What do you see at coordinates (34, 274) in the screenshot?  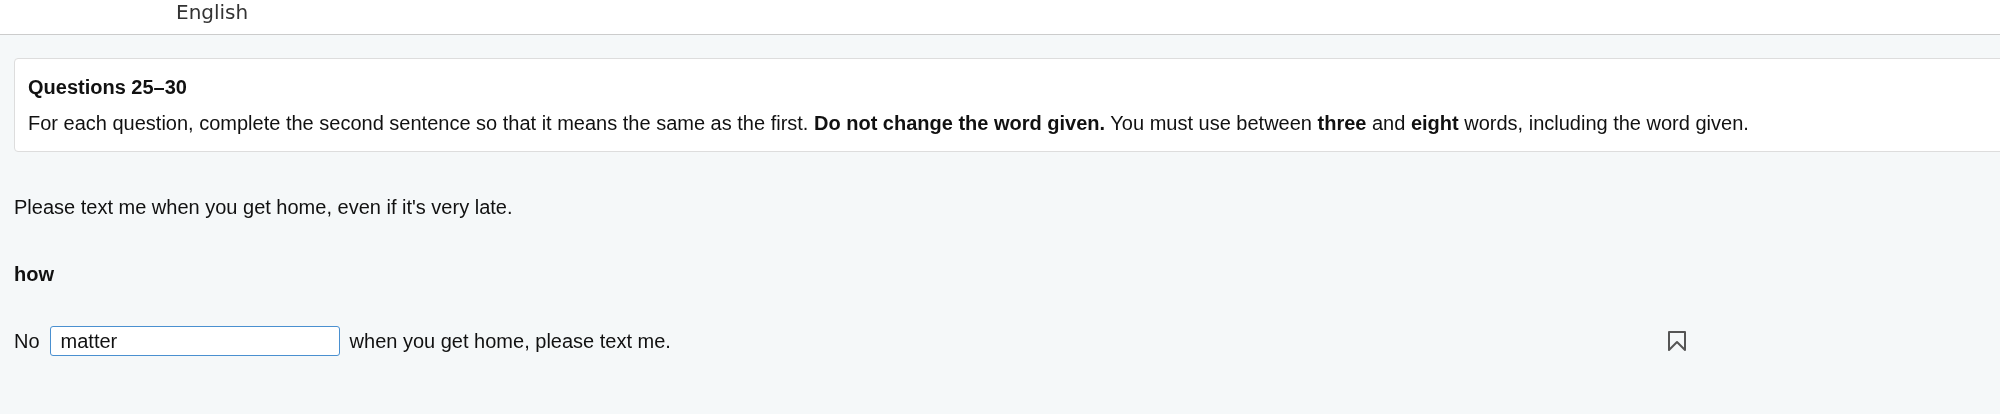 I see `key-word: how` at bounding box center [34, 274].